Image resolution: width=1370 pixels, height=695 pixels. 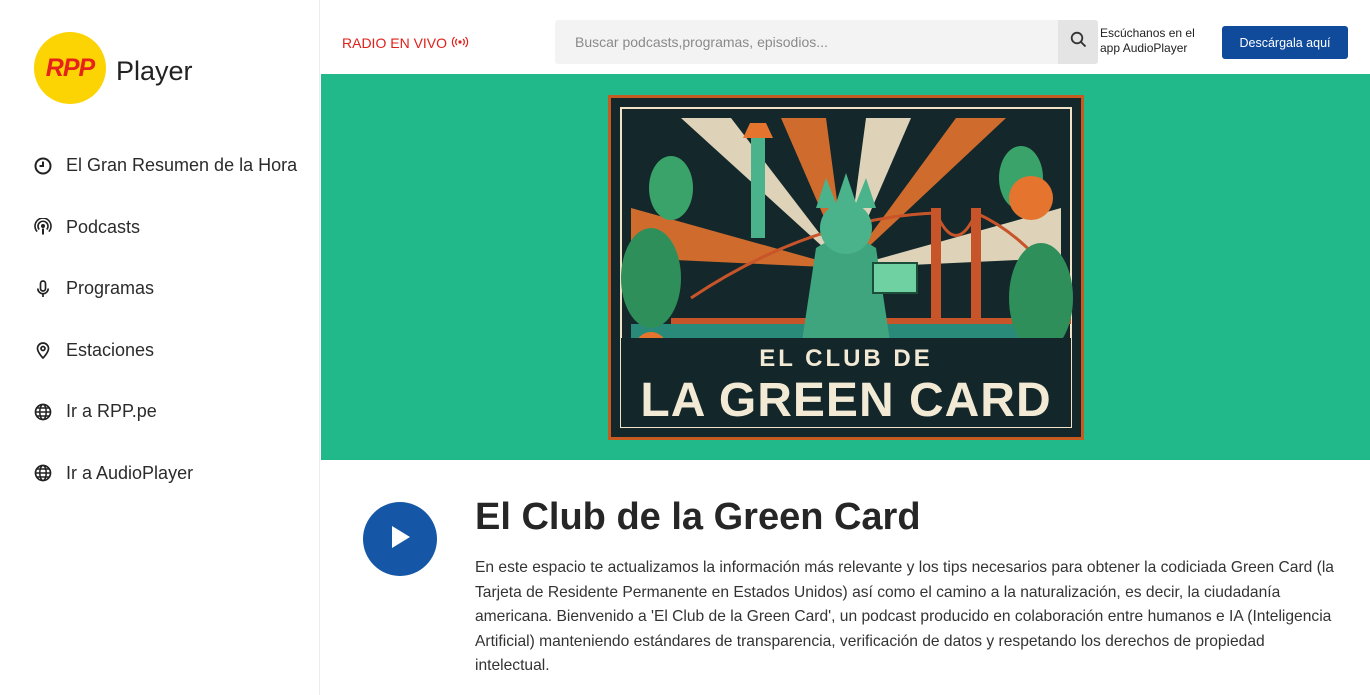 I want to click on download-app-button: Descárgala aquí, so click(x=1285, y=42).